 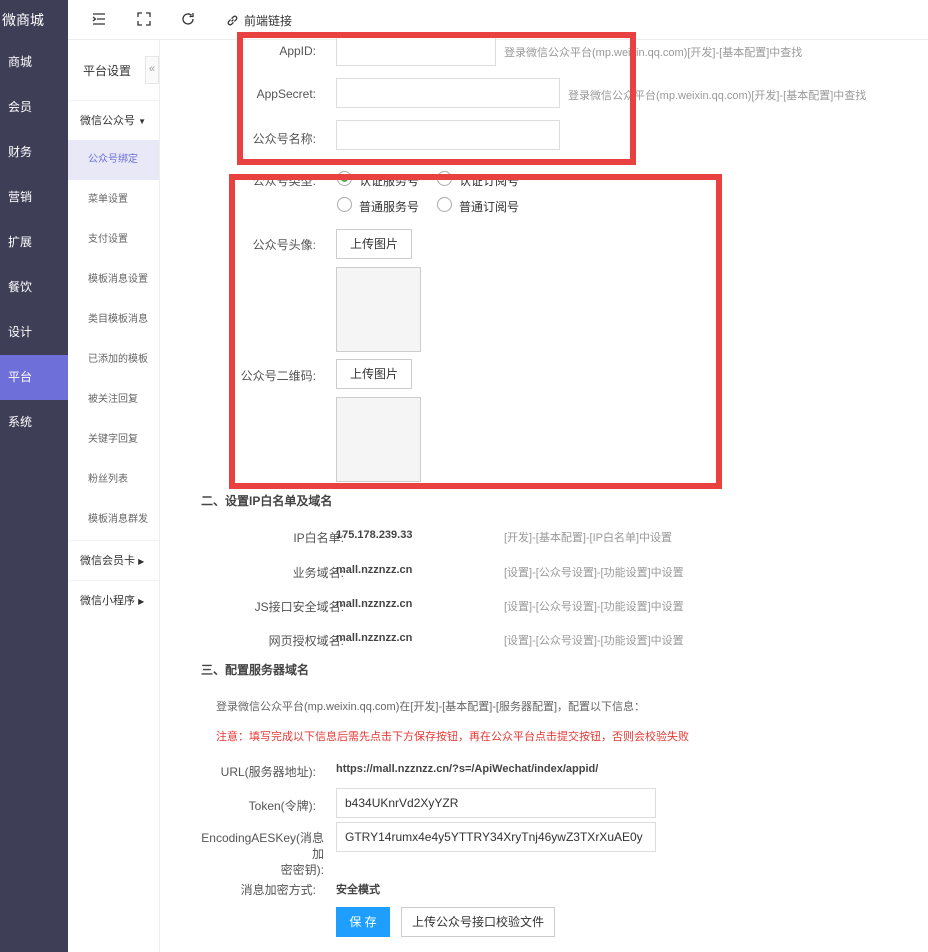 I want to click on frontend-link-label: 前端链接, so click(x=268, y=20).